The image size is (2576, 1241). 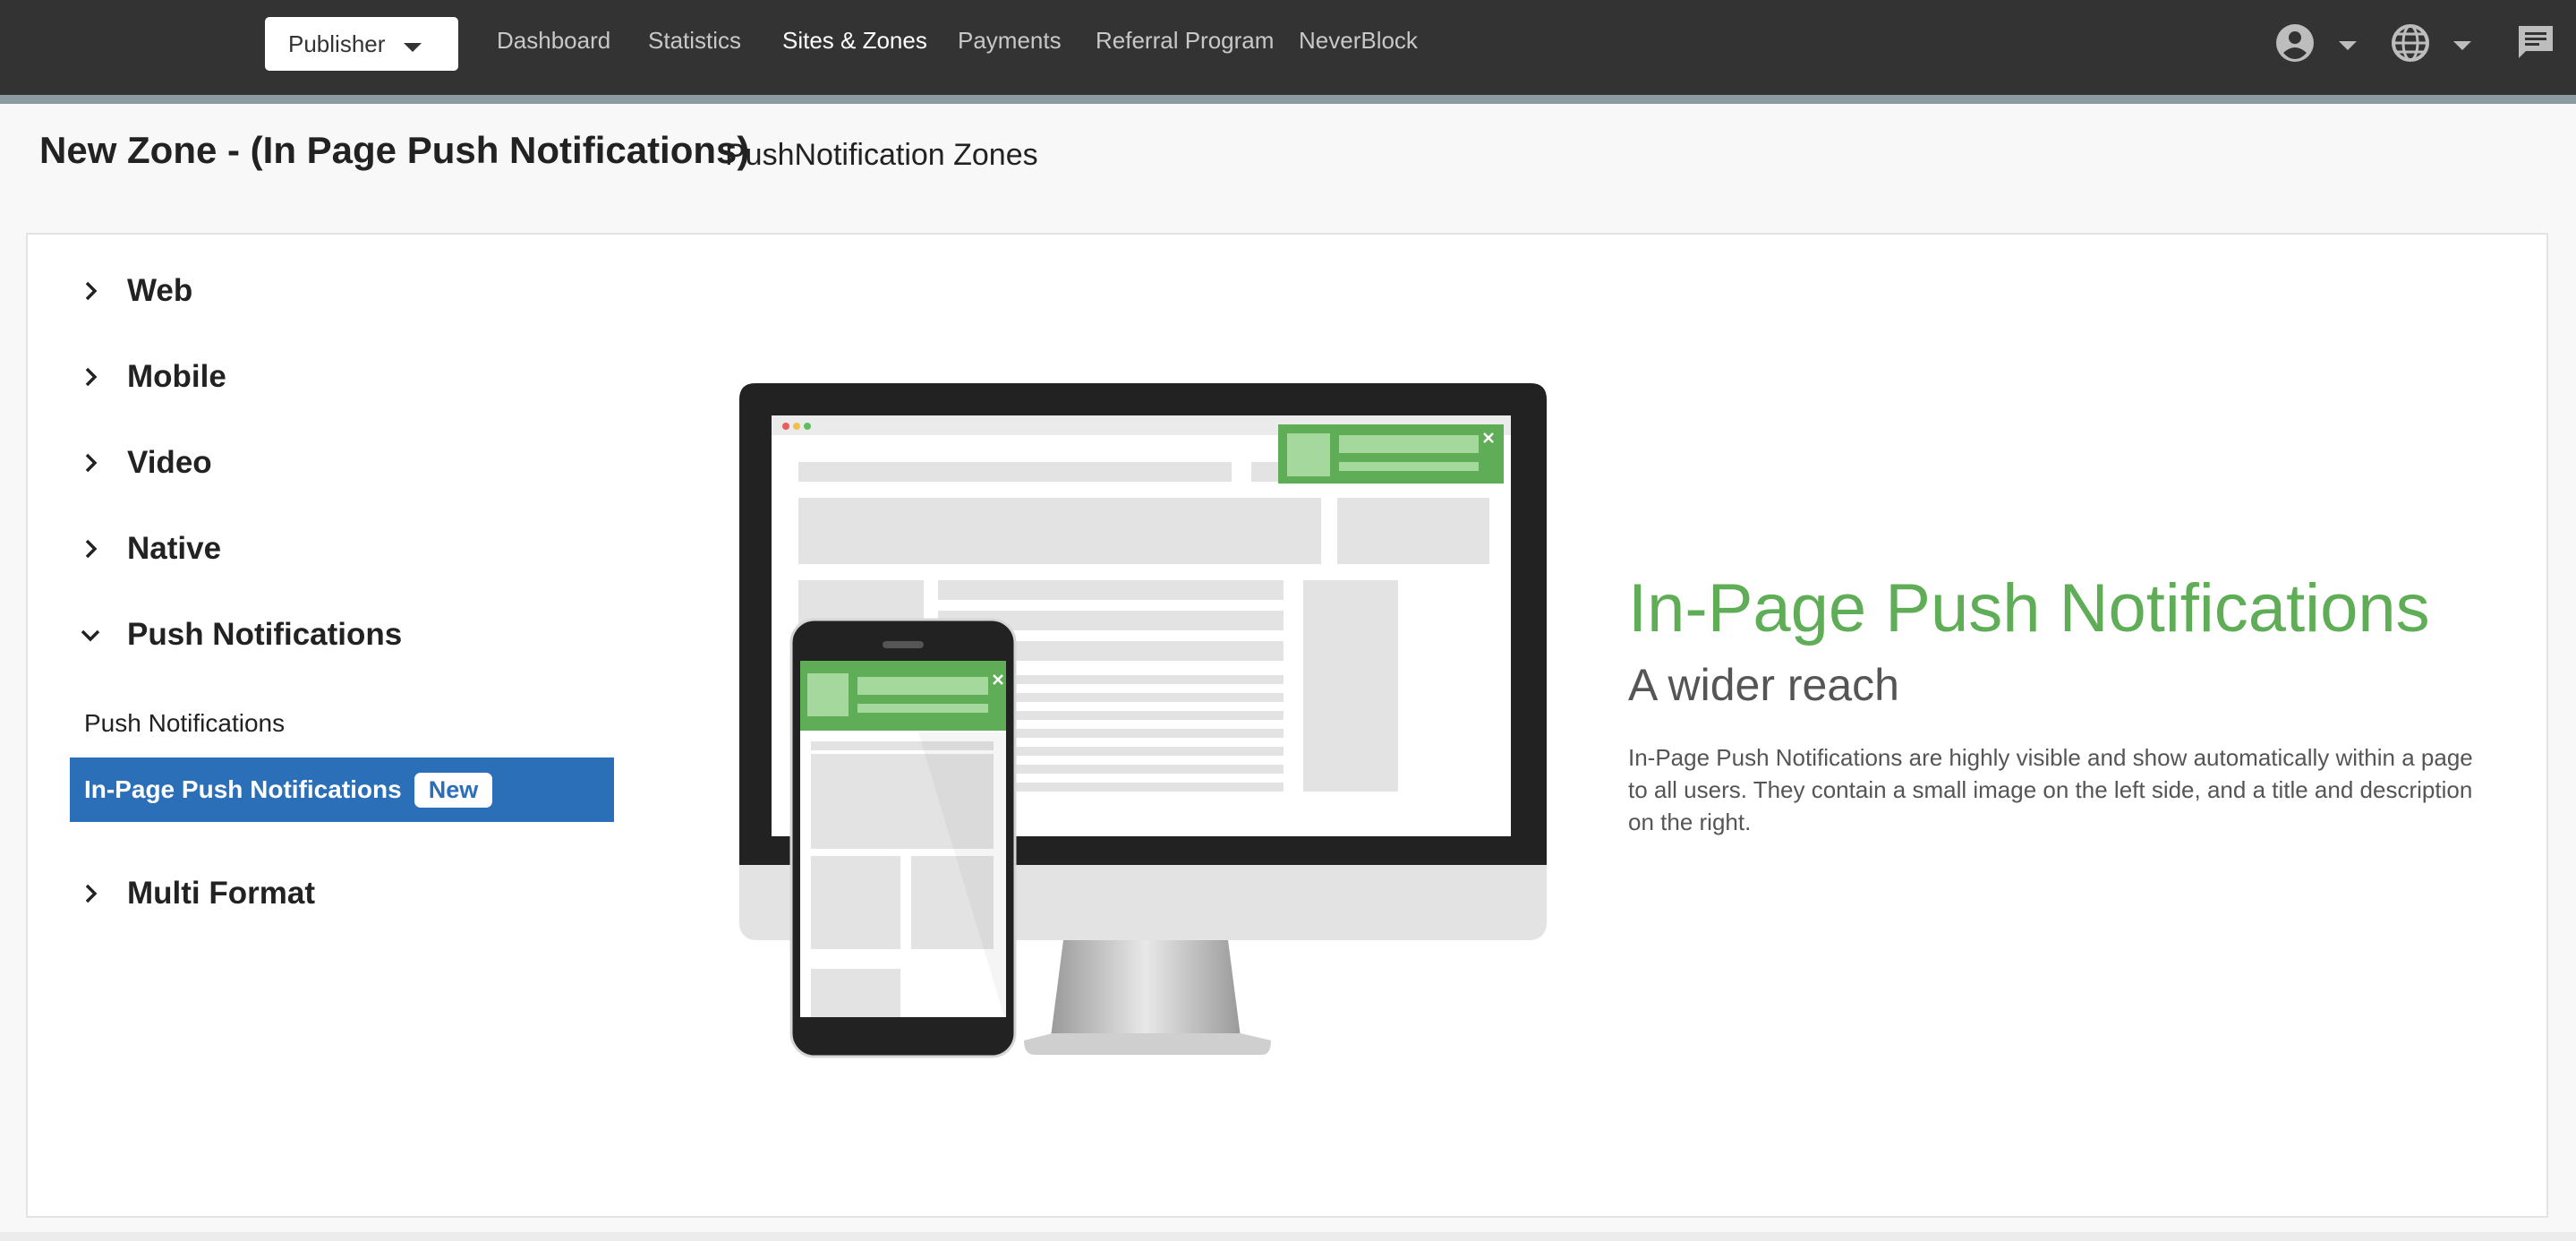 What do you see at coordinates (1763, 685) in the screenshot?
I see `feature-subtitle: A wider reach` at bounding box center [1763, 685].